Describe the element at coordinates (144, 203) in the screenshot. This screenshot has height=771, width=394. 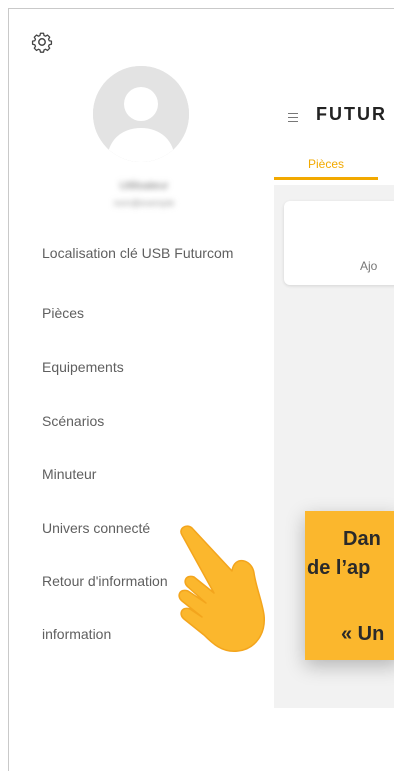
I see `user-email: nom@exemple` at that location.